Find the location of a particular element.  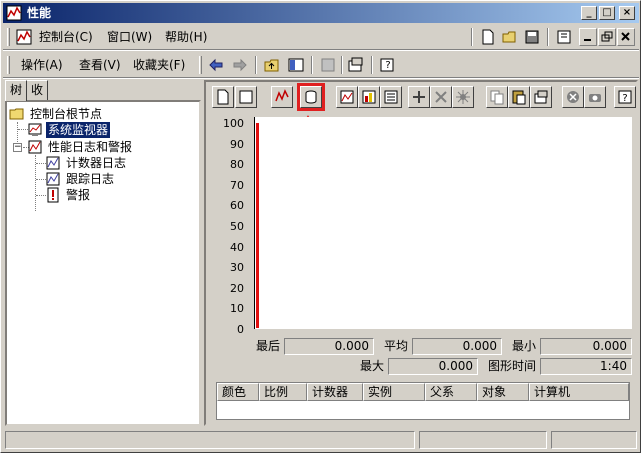

tab-tree: 树 is located at coordinates (16, 90).